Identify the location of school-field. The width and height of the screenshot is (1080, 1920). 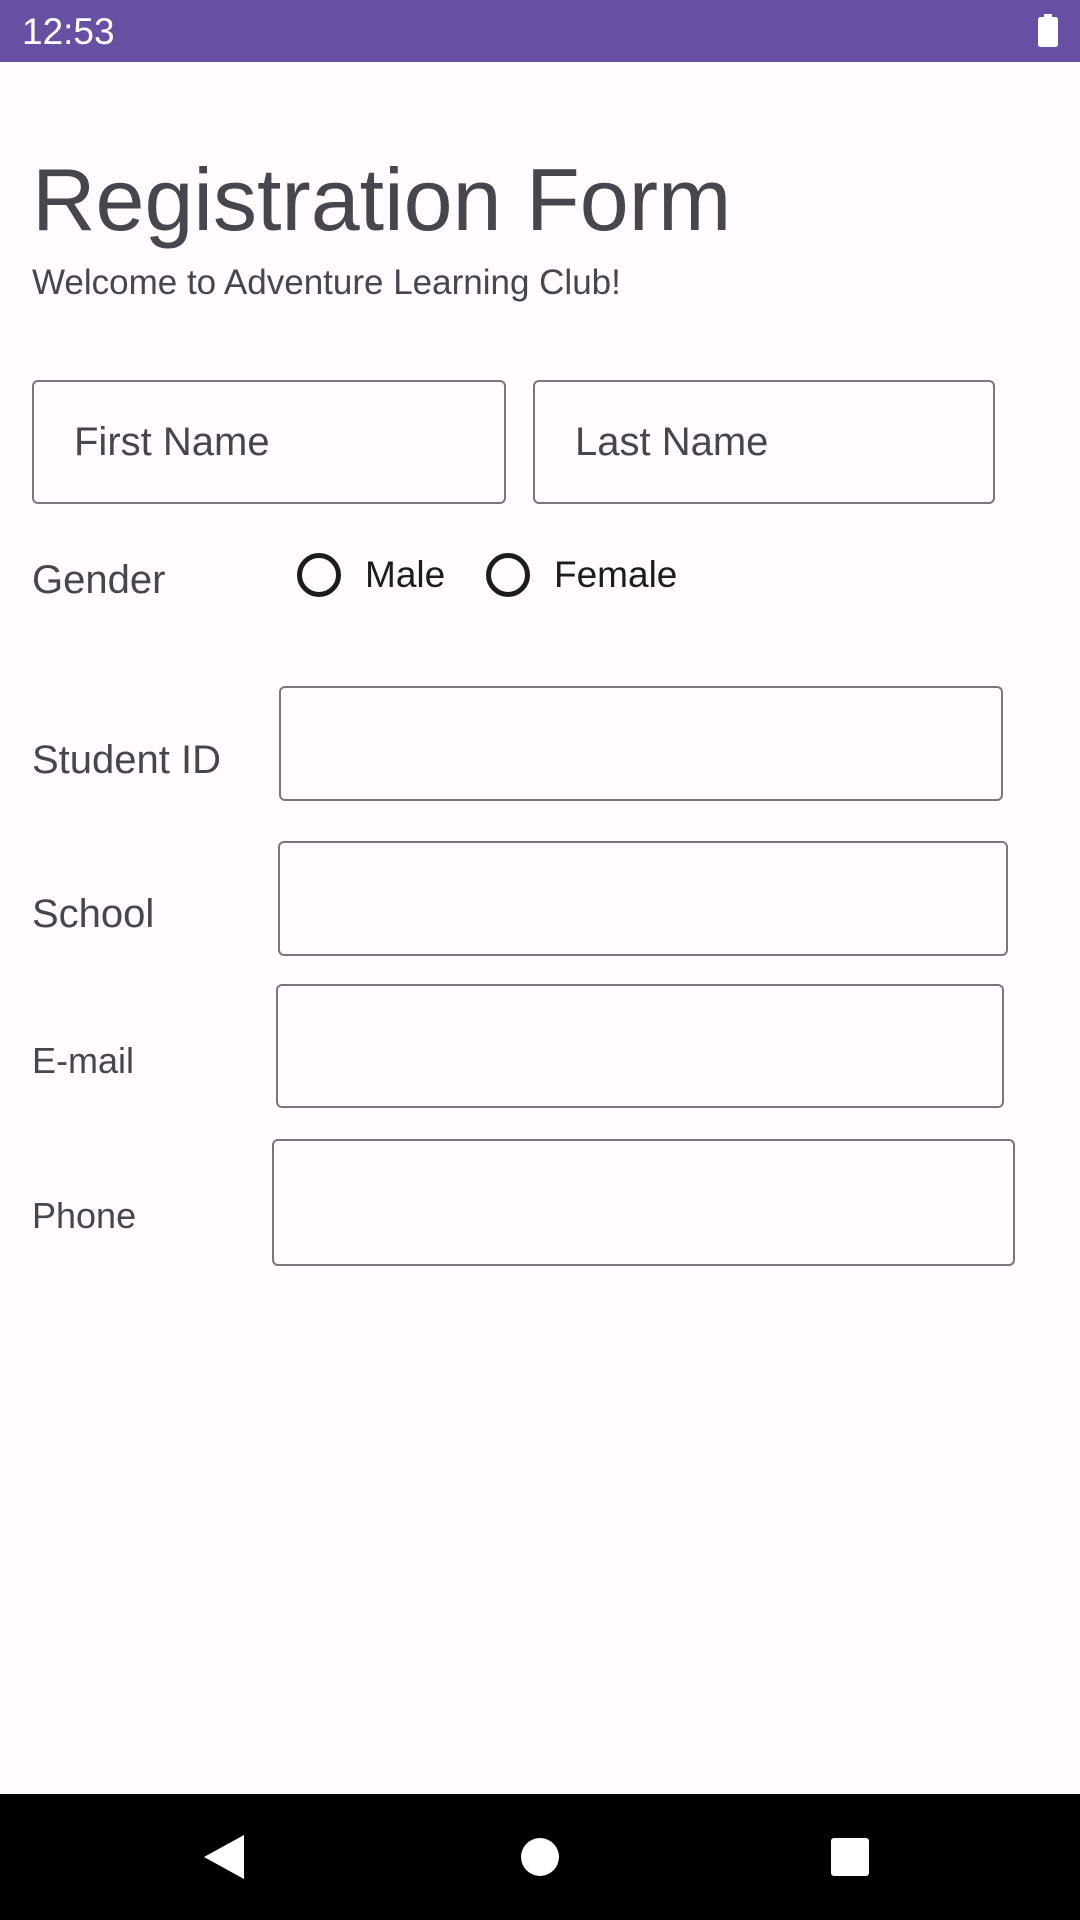
(643, 898).